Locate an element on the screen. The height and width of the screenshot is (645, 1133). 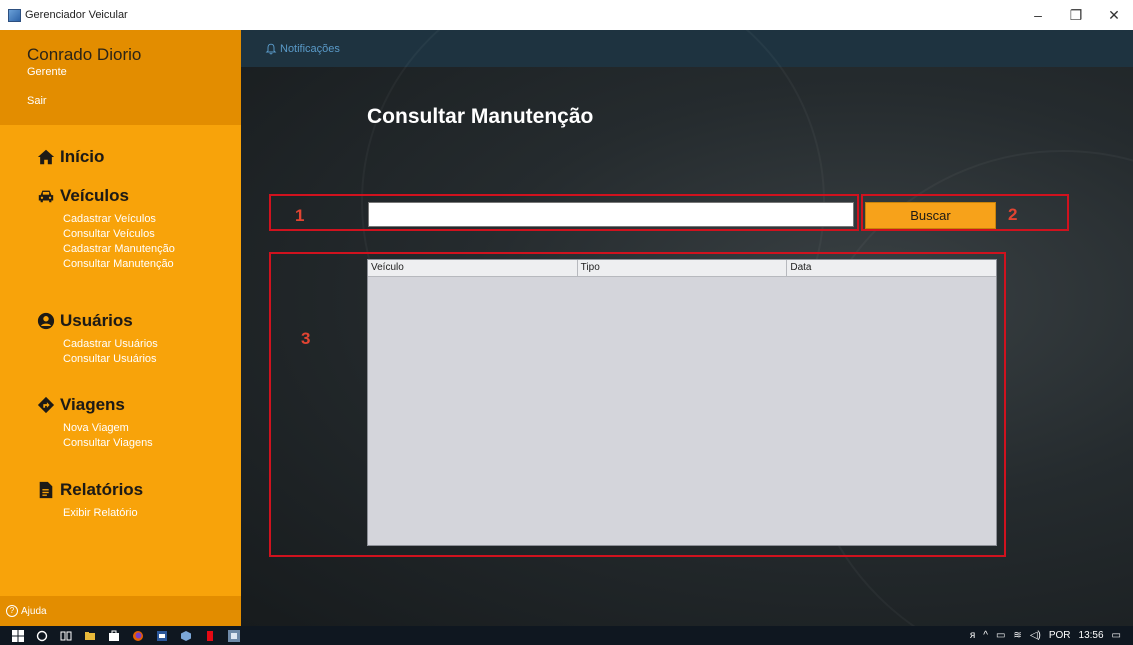
nav-inicio: Início is located at coordinates (70, 157).